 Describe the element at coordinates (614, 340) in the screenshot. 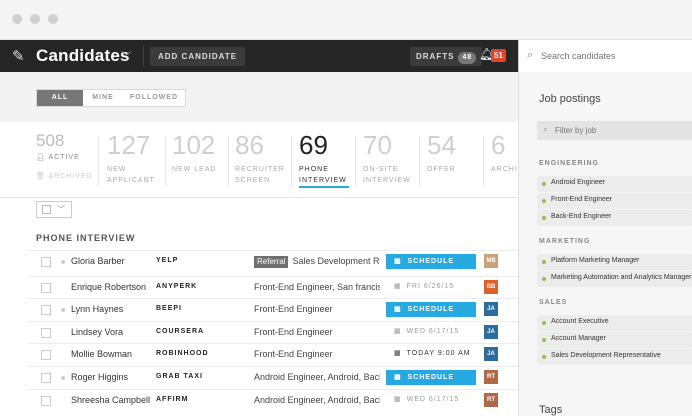

I see `job-posting-item: Account Manager` at that location.